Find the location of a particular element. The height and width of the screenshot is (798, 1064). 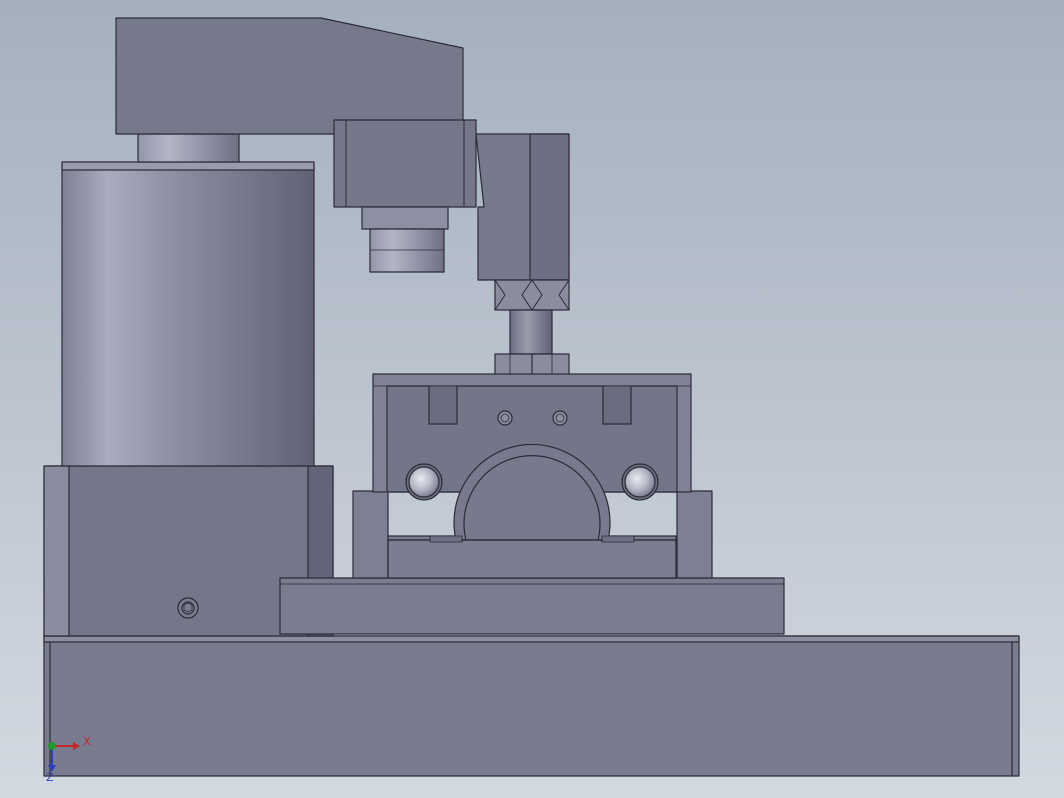

clamp-arm is located at coordinates (289, 76).